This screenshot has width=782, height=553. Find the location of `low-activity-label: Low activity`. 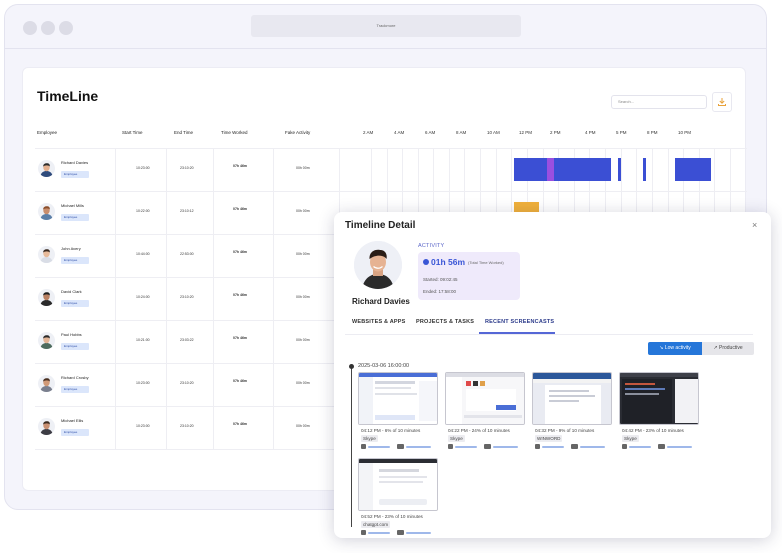

low-activity-label: Low activity is located at coordinates (677, 348).